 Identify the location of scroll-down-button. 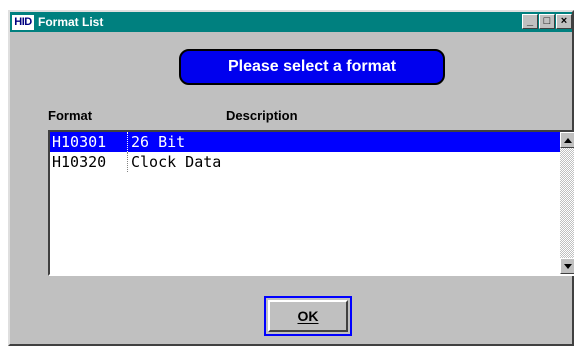
(567, 266).